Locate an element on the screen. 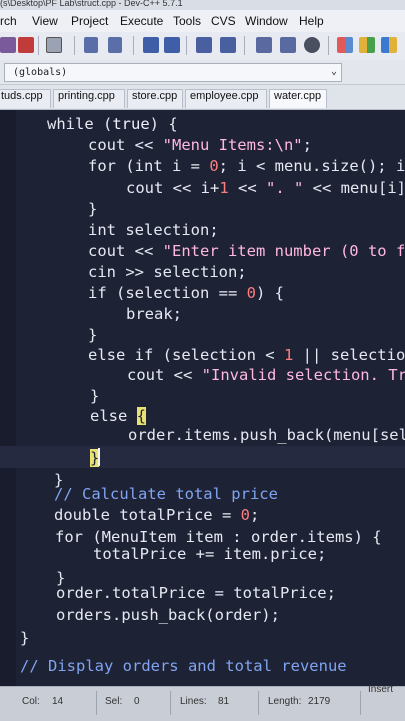  compile-icon is located at coordinates (8, 45).